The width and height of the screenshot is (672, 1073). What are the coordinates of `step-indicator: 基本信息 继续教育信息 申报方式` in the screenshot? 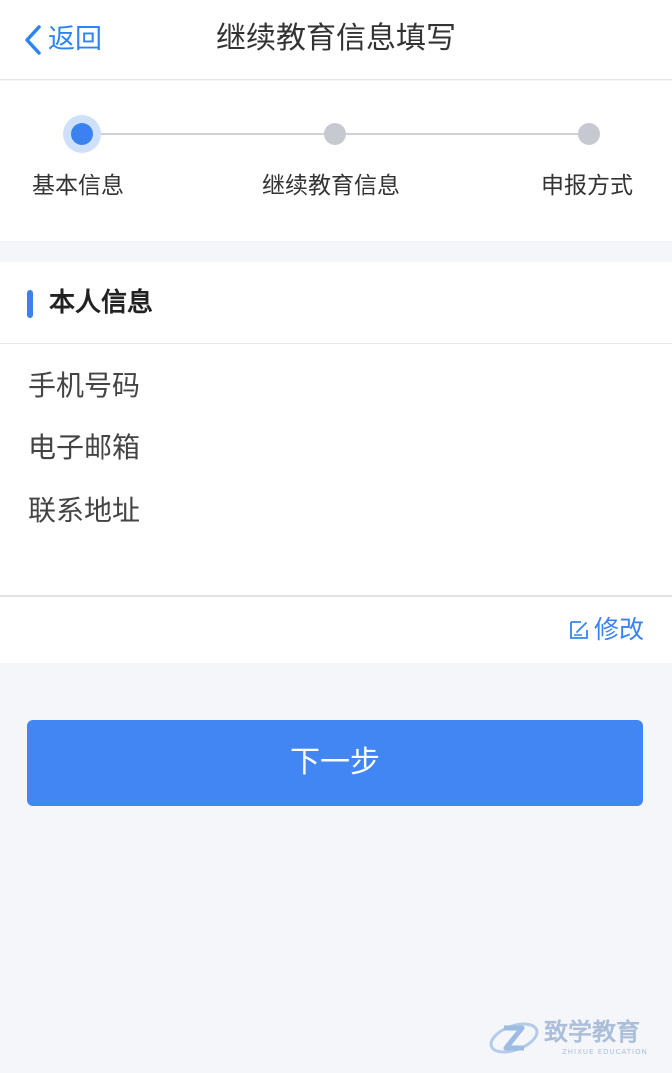 It's located at (336, 161).